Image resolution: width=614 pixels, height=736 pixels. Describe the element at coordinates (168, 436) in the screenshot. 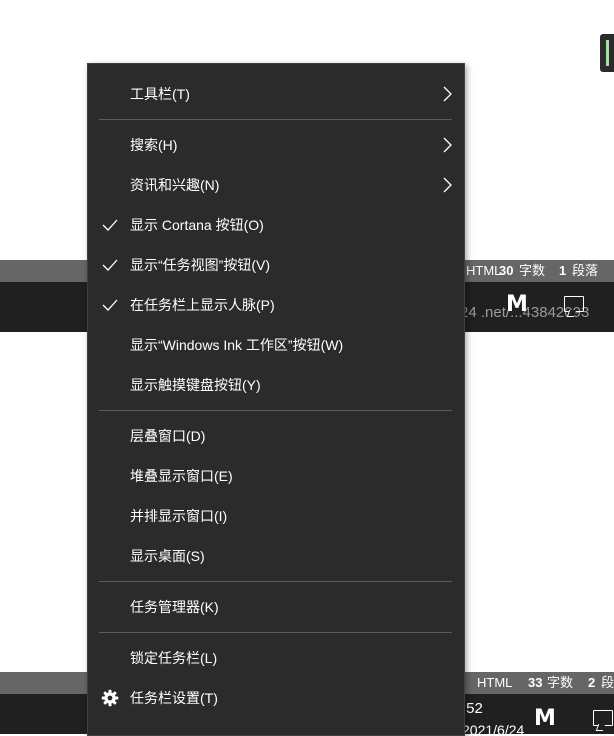

I see `menu-item-label: 层叠窗口(D)` at that location.